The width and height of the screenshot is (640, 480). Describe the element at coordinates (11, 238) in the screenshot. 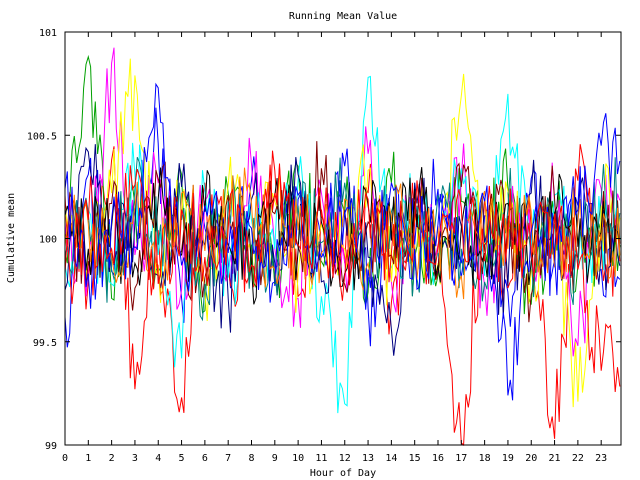

I see `y-axis-label: Cumulative mean` at that location.